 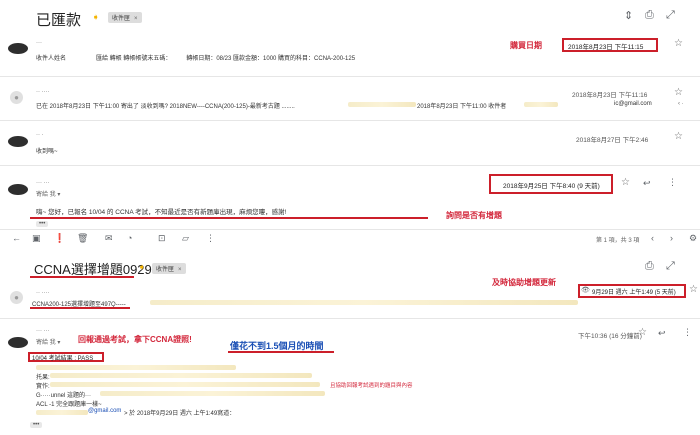 What do you see at coordinates (135, 339) in the screenshot?
I see `annotation-pass-report: 回報通過考試，拿下CCNA證照!` at bounding box center [135, 339].